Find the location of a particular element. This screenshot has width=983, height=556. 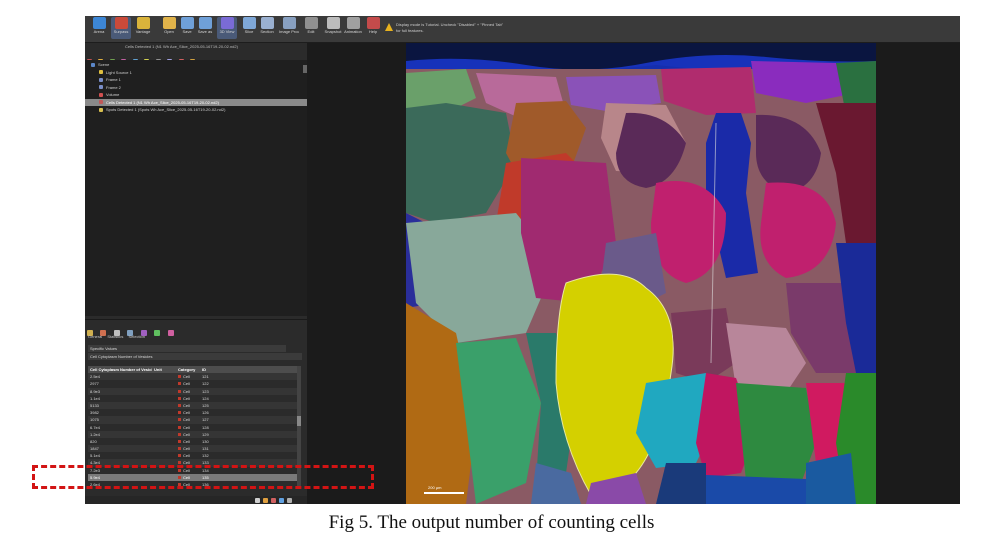

tree-item-label: Light Source 1 is located at coordinates (119, 72).